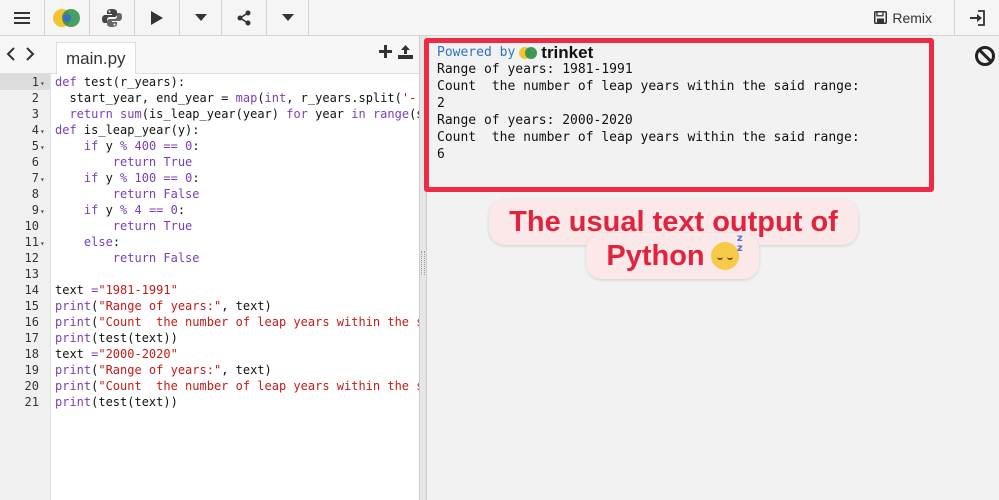 The height and width of the screenshot is (500, 999). I want to click on trinket-logo-button, so click(67, 17).